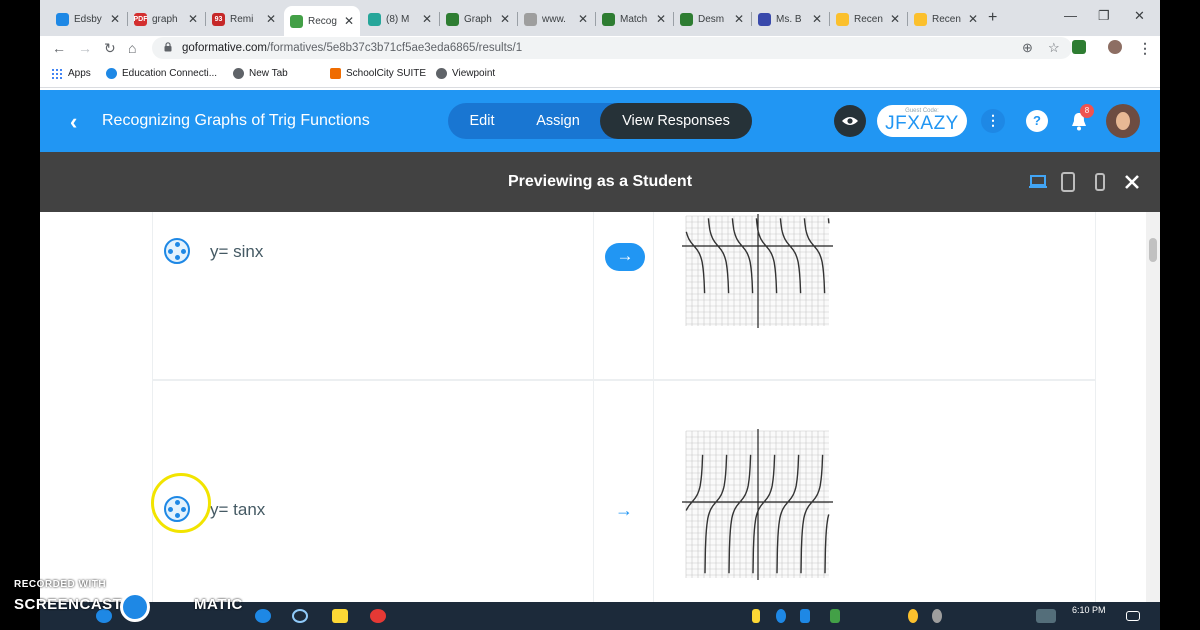  Describe the element at coordinates (1089, 610) in the screenshot. I see `taskbar-clock: 6:10 PM` at that location.